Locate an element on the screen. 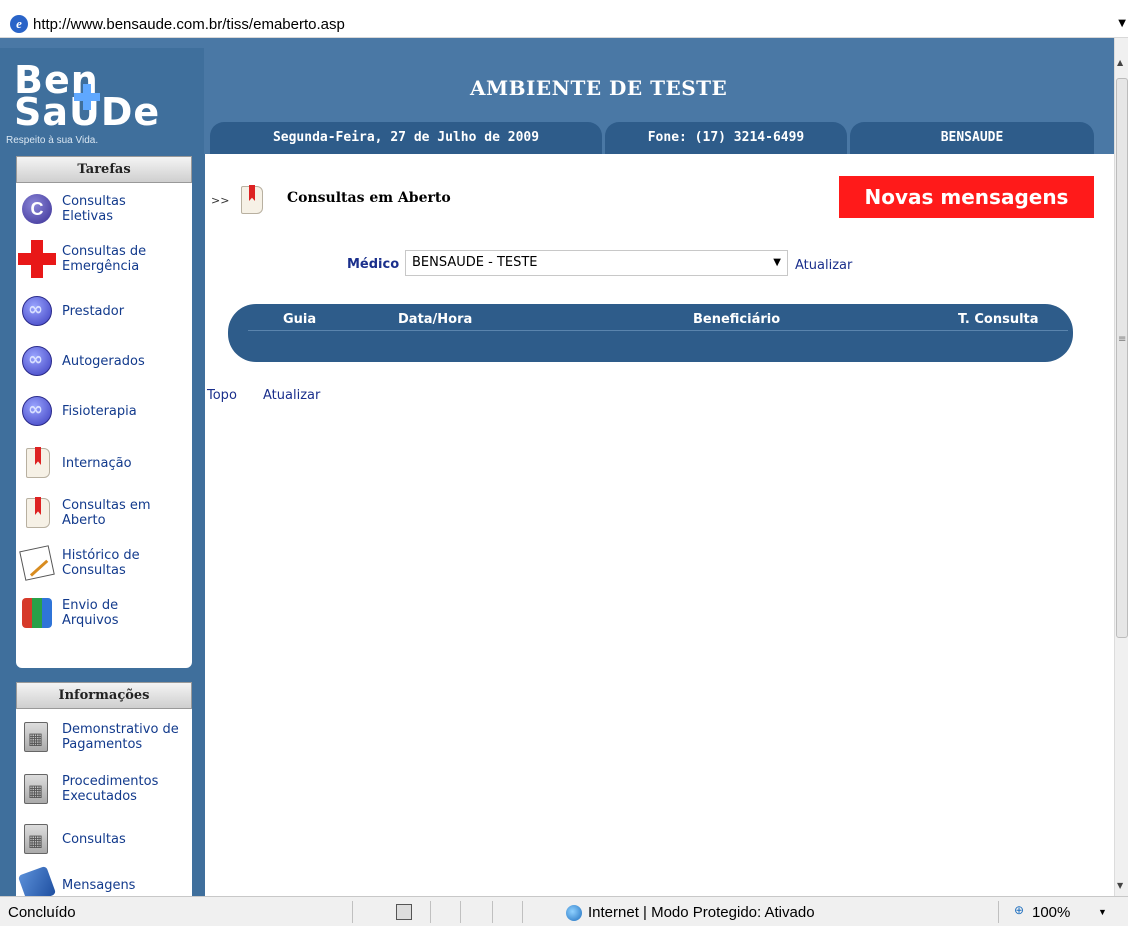 This screenshot has width=1128, height=926. tasks-panel-title: Tarefas is located at coordinates (104, 169).